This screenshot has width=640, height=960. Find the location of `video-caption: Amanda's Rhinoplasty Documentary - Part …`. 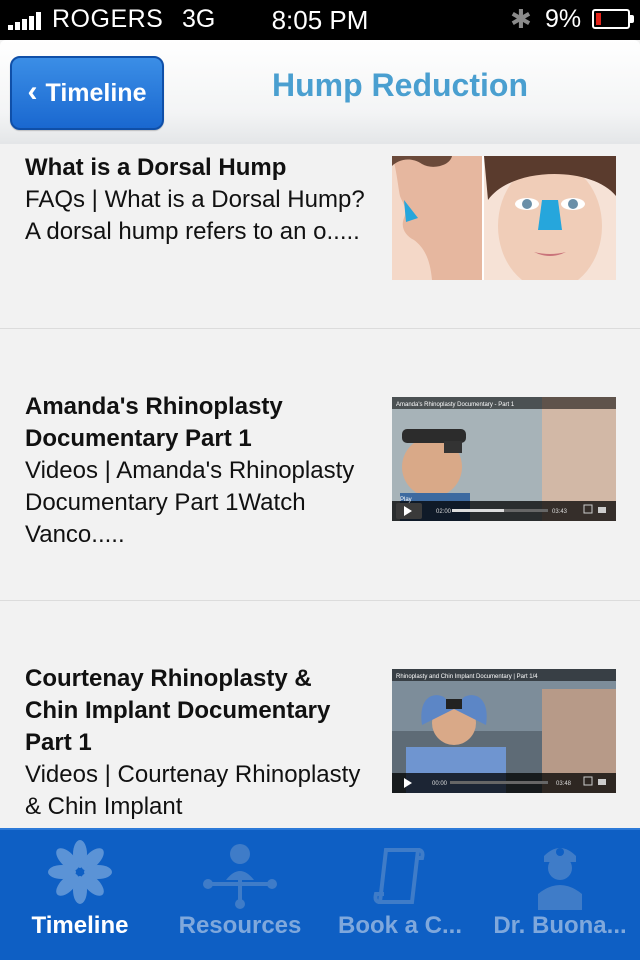

video-caption: Amanda's Rhinoplasty Documentary - Part … is located at coordinates (455, 405).